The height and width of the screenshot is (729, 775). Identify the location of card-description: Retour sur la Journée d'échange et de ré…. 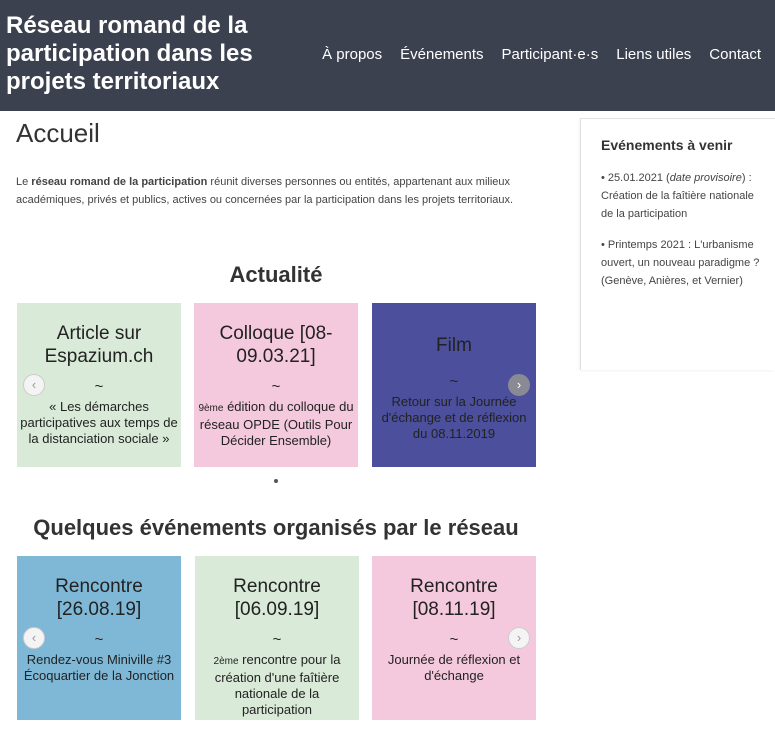
(454, 417).